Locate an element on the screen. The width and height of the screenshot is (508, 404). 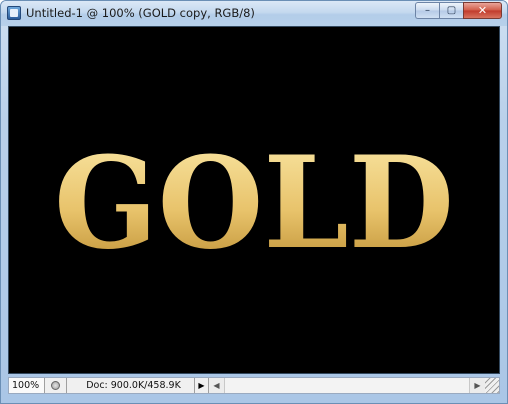
close-icon: ✕ is located at coordinates (482, 10).